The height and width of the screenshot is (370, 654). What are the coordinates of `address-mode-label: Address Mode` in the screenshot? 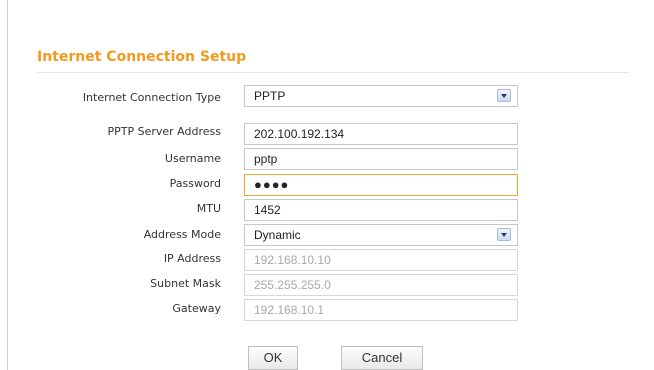 It's located at (182, 234).